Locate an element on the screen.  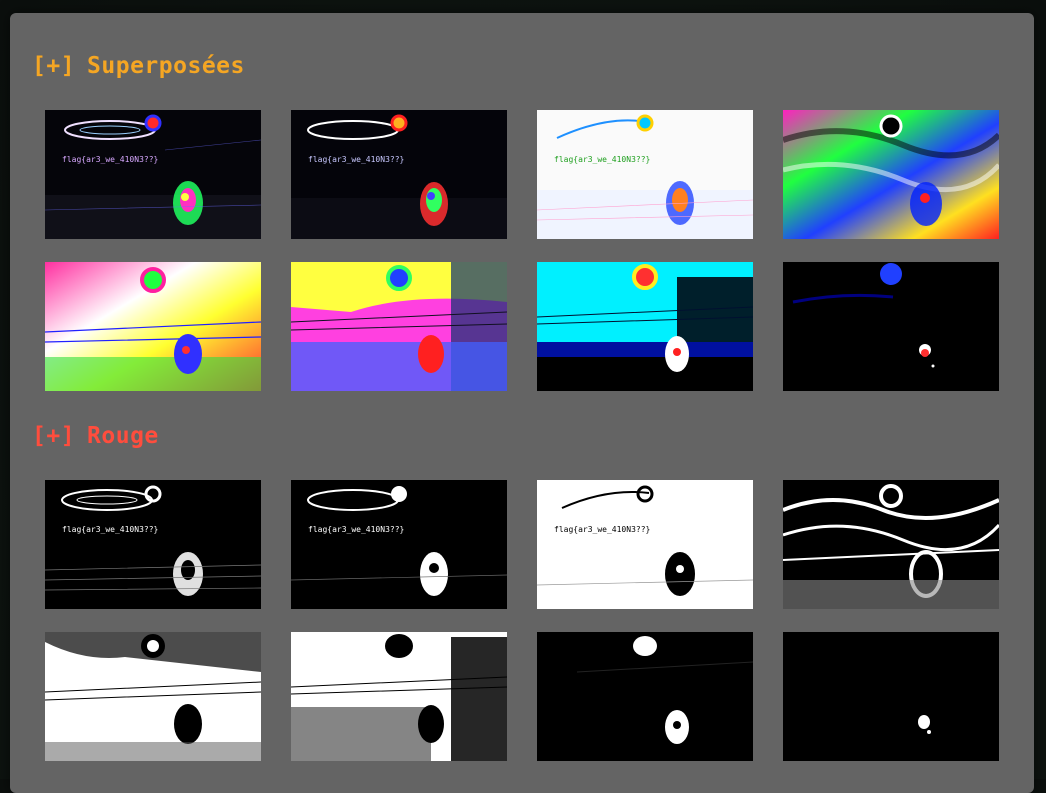
section-title-superposees: [+] Superposées is located at coordinates (138, 66).